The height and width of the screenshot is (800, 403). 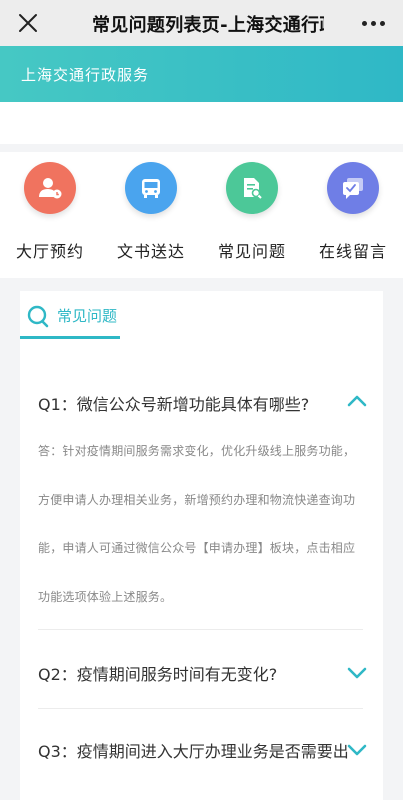 I want to click on faq-question: Q1：微信公众号新增功能具体有哪些?, so click(x=174, y=404).